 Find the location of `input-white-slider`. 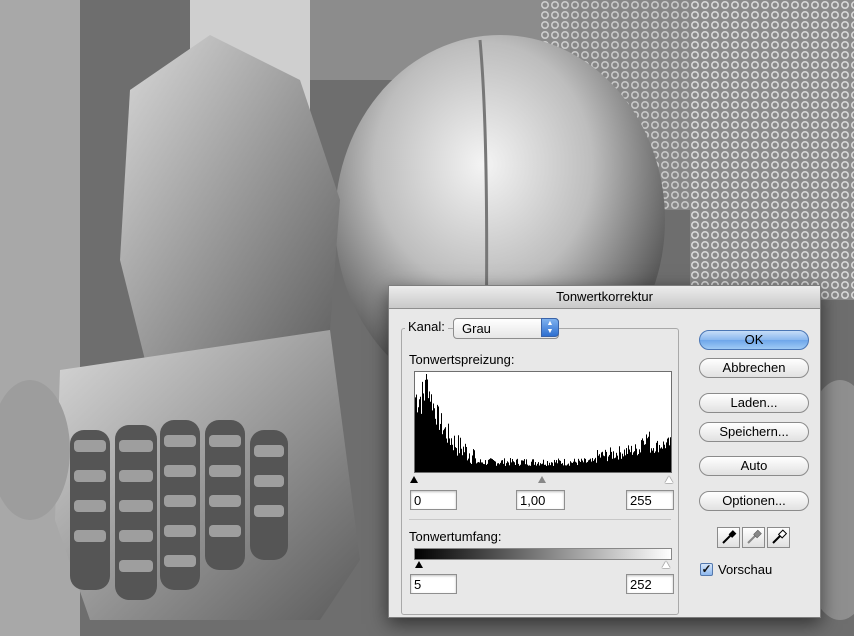

input-white-slider is located at coordinates (669, 479).